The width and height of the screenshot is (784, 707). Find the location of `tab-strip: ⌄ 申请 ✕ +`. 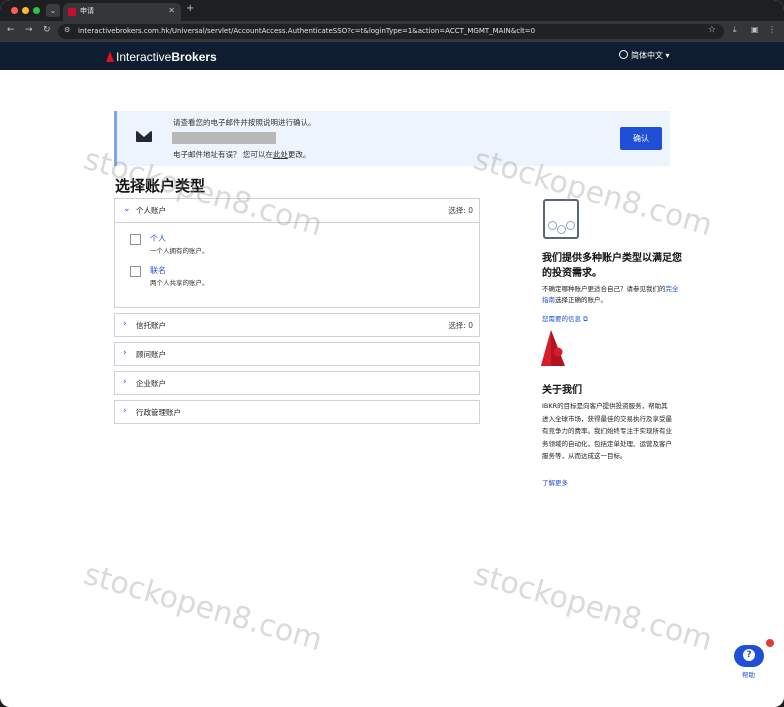

tab-strip: ⌄ 申请 ✕ + is located at coordinates (392, 10).